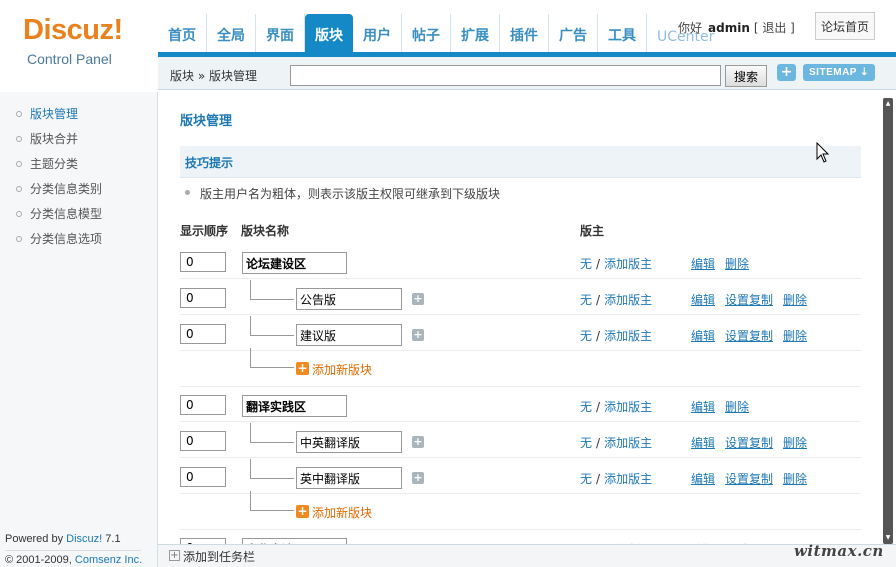 This screenshot has height=567, width=896. Describe the element at coordinates (78, 242) in the screenshot. I see `sidebar-item: 分类信息选项` at that location.